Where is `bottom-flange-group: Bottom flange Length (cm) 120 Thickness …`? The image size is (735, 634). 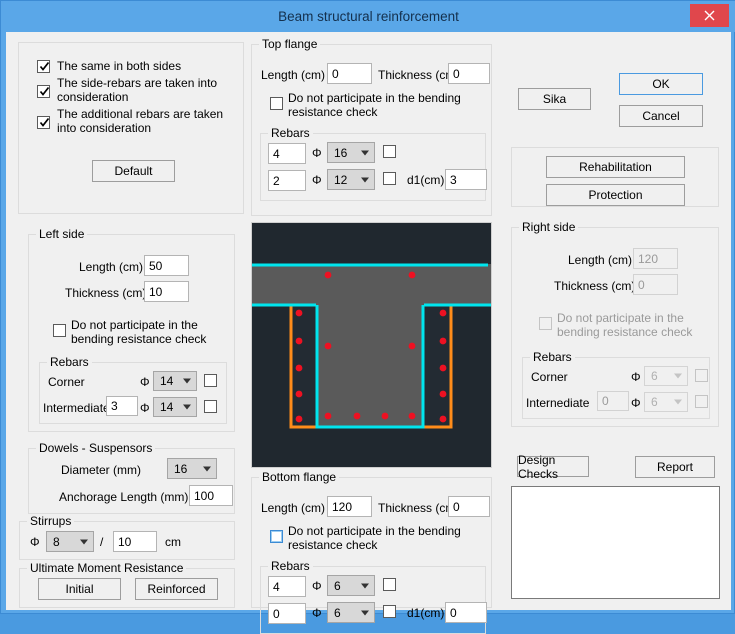
bottom-flange-group: Bottom flange Length (cm) 120 Thickness … is located at coordinates (371, 552).